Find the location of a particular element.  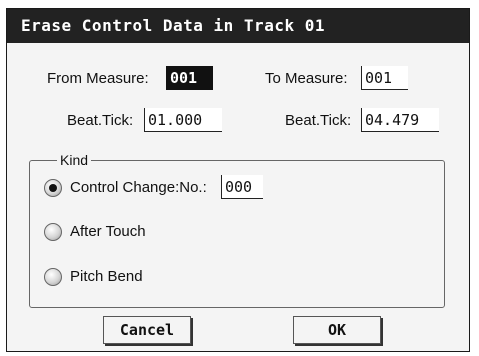

after-touch-label: After Touch is located at coordinates (108, 231).